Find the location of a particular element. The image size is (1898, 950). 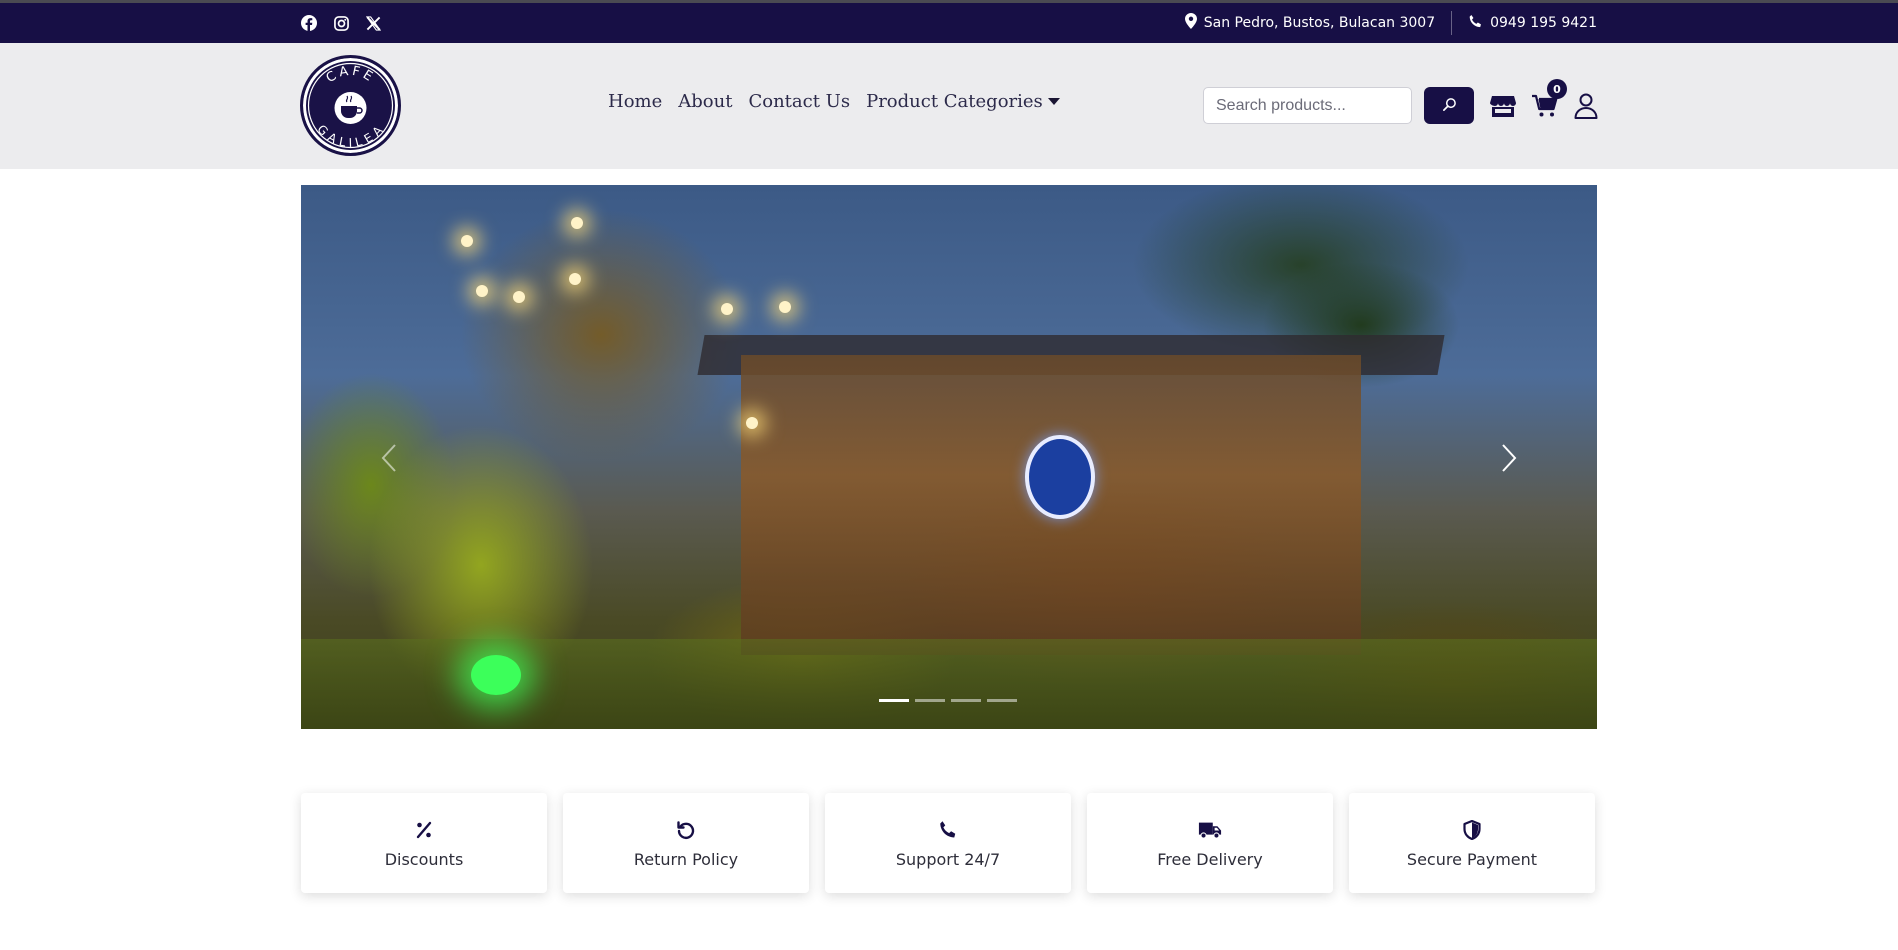

phone-text: 0949 195 9421 is located at coordinates (1543, 23).